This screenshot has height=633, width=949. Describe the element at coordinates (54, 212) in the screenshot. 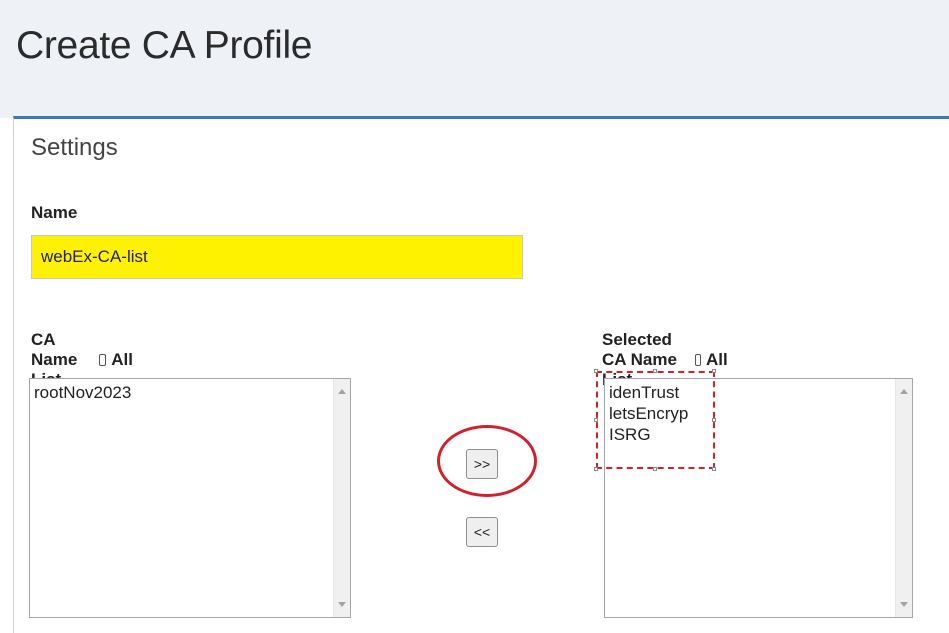

I see `name-label: Name` at that location.